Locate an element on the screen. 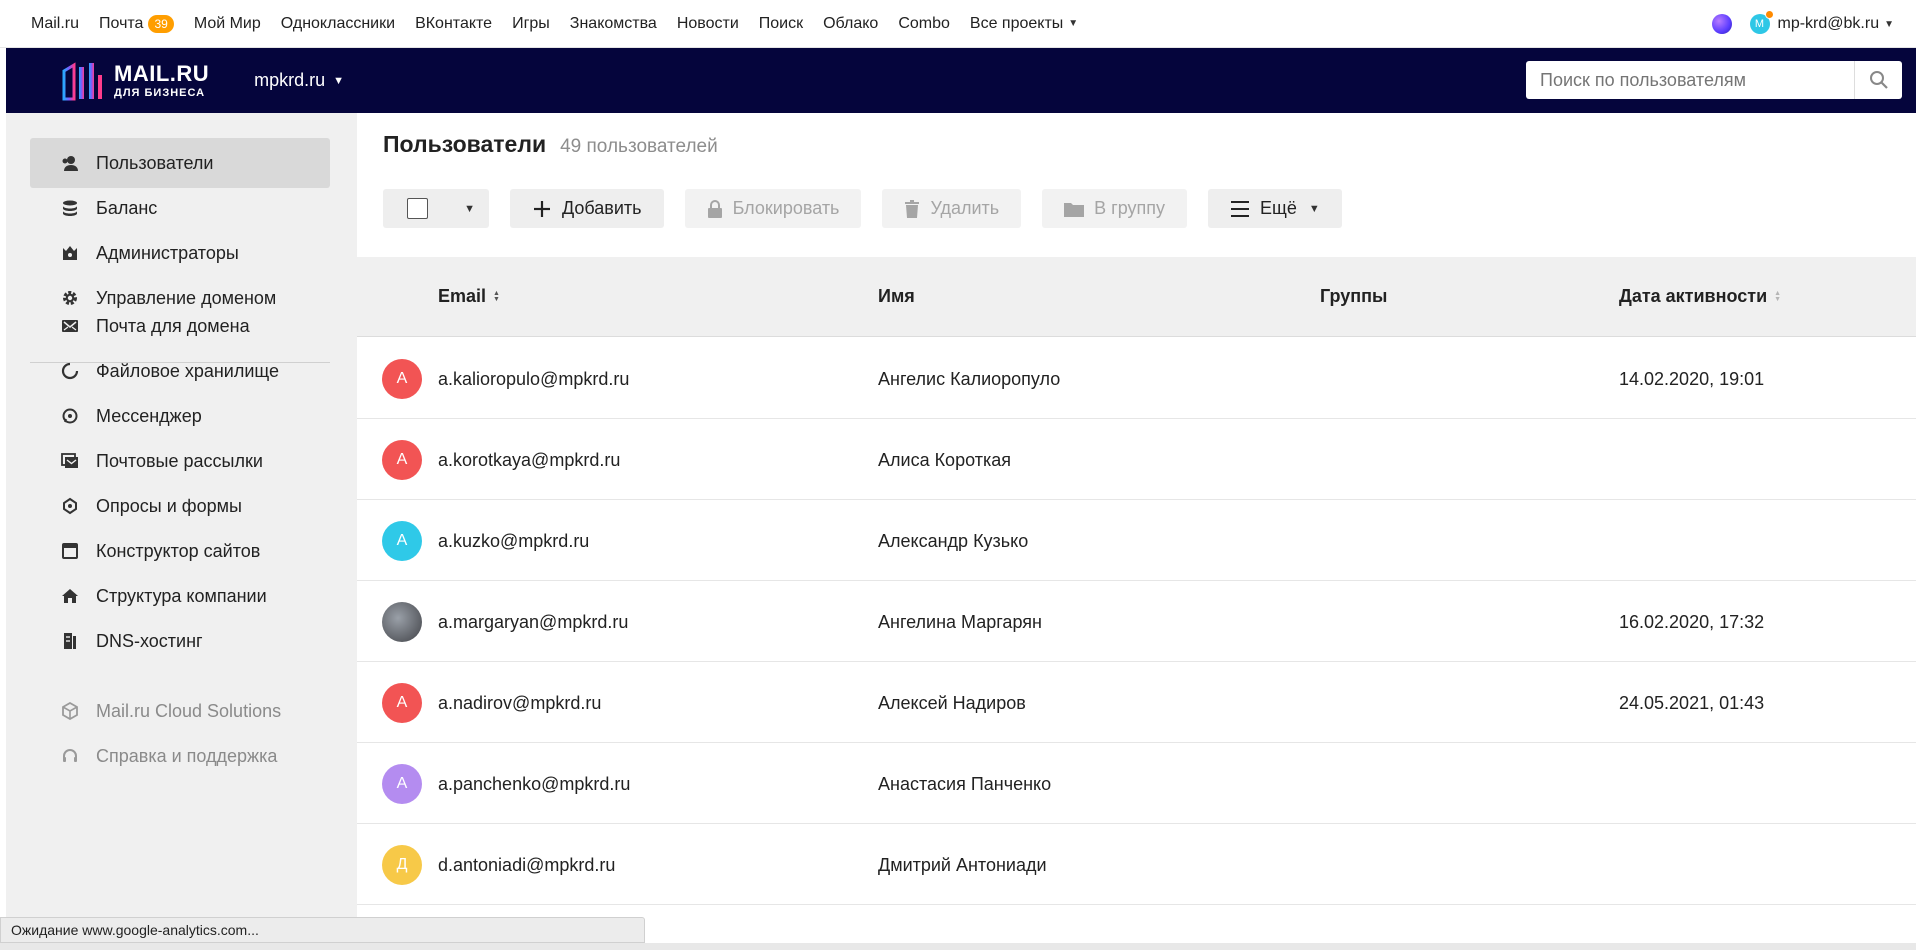 Image resolution: width=1916 pixels, height=950 pixels. user-name-cell: Ангелис Калиоропуло is located at coordinates (969, 379).